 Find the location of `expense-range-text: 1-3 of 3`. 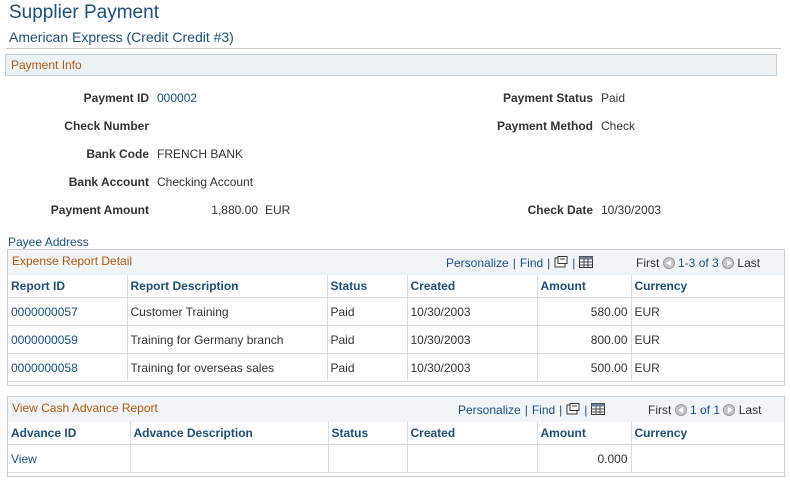

expense-range-text: 1-3 of 3 is located at coordinates (698, 263).